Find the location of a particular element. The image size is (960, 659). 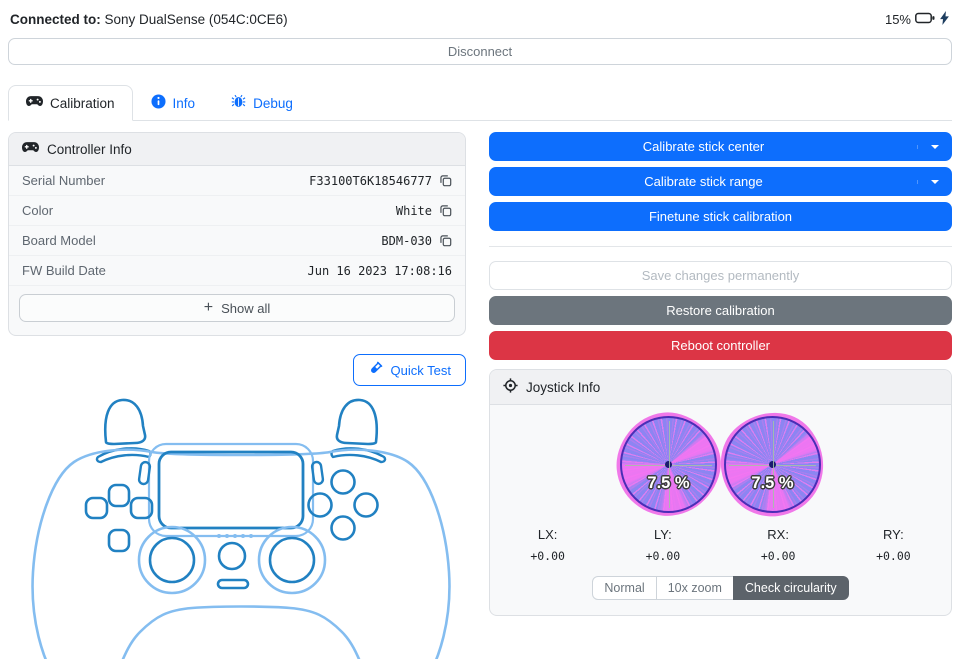

show-all-button: + Show all is located at coordinates (237, 308).